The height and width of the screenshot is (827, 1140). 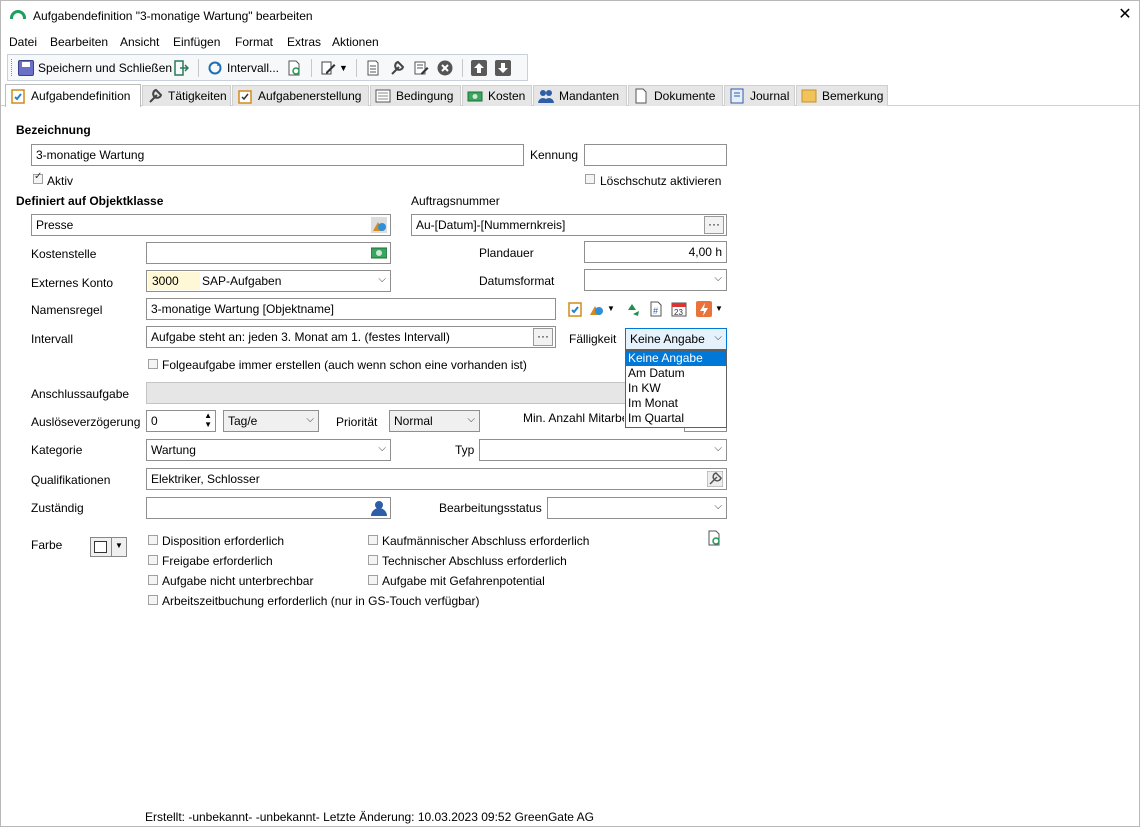 I want to click on ausloese-label: Auslöseverzögerung, so click(x=86, y=422).